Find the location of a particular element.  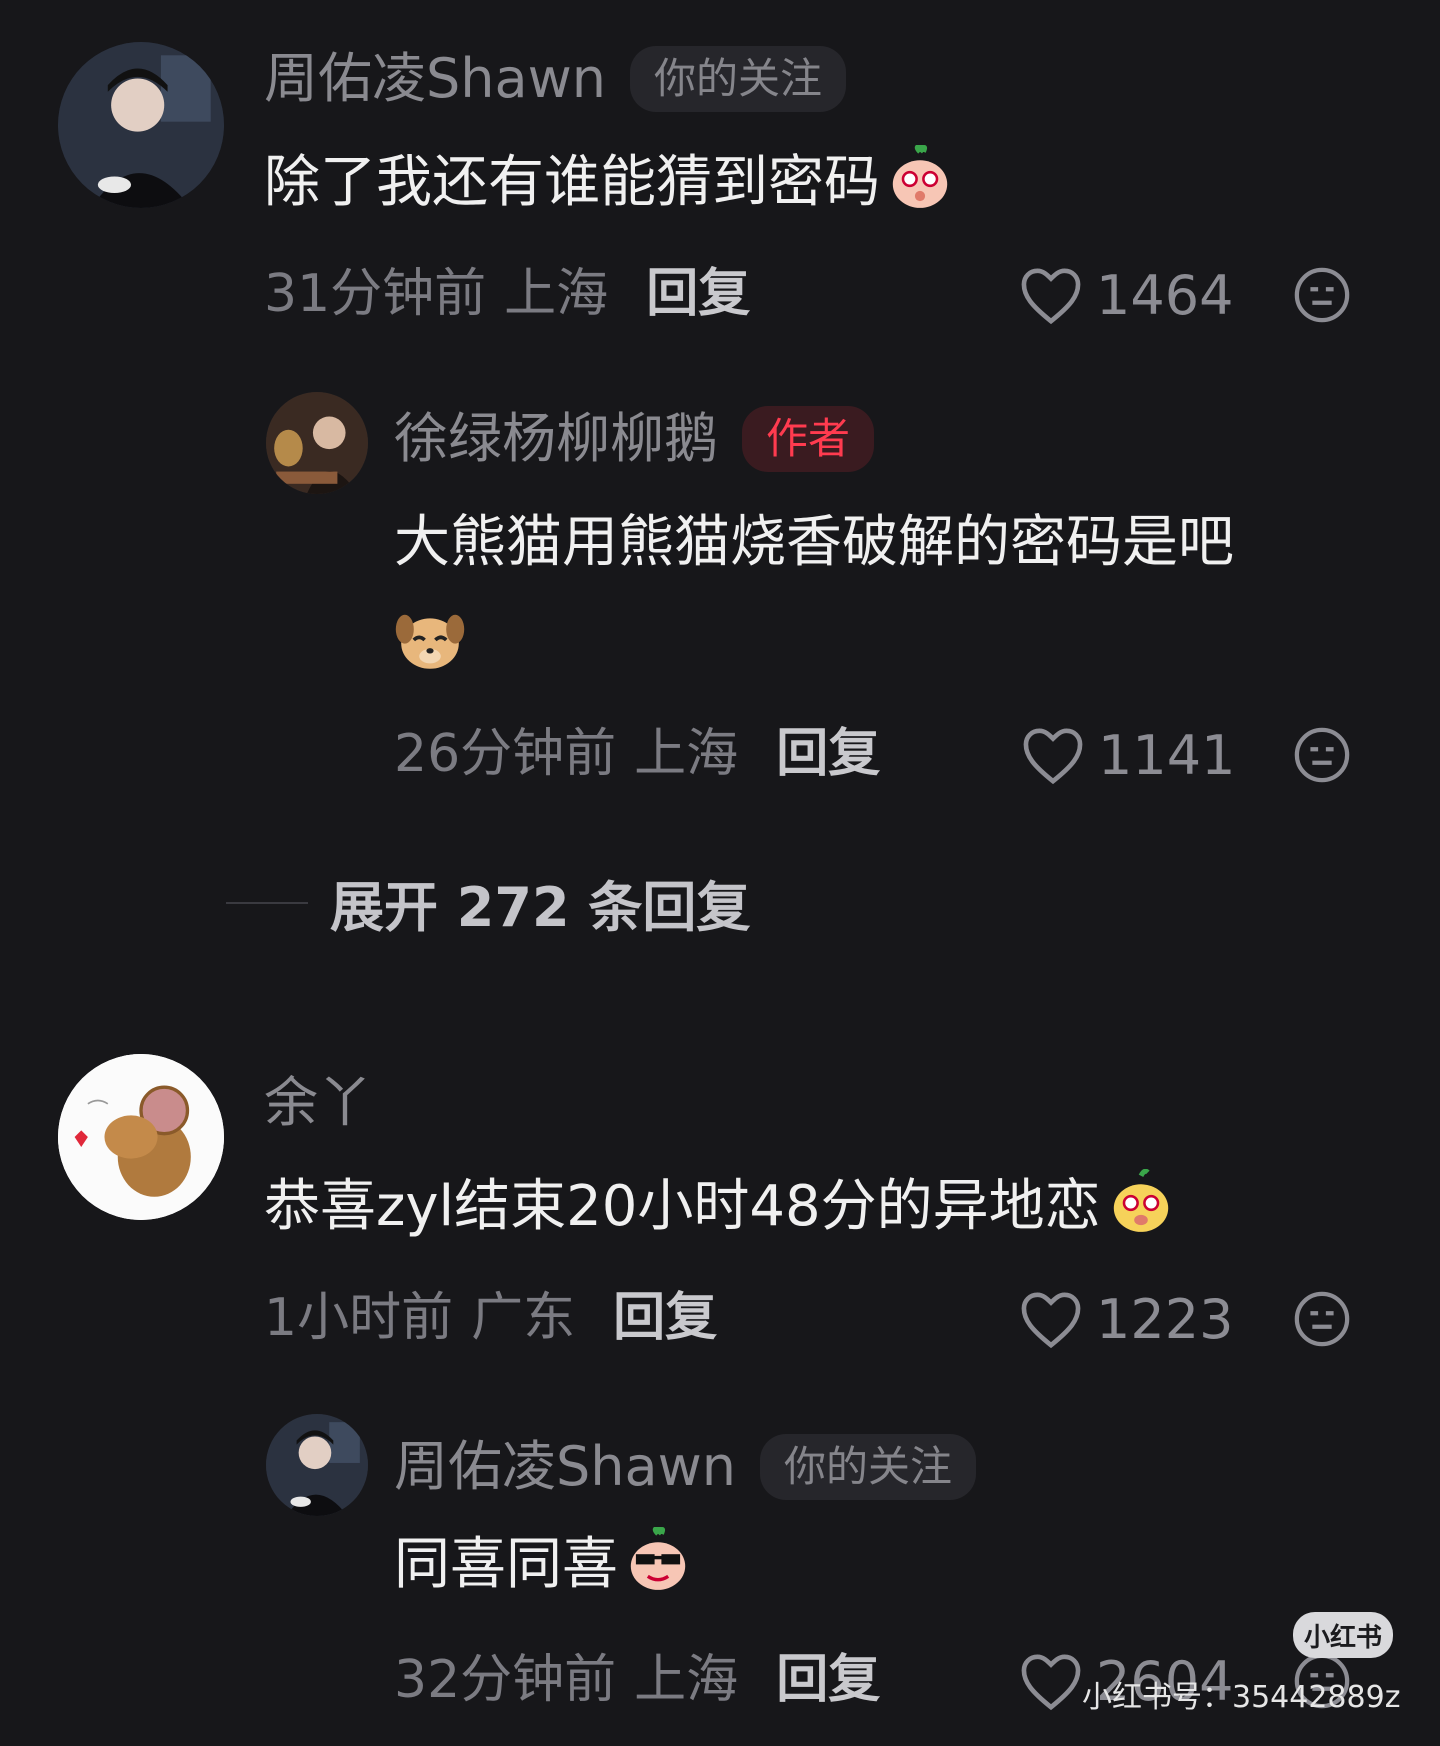

author-badge: 作者 is located at coordinates (808, 439).